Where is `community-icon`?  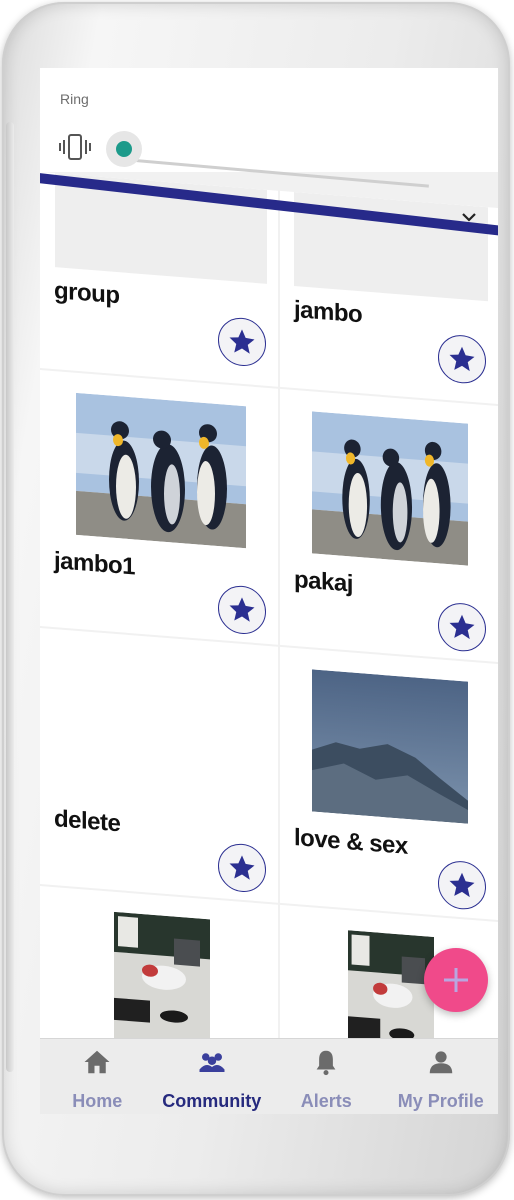 community-icon is located at coordinates (212, 1062).